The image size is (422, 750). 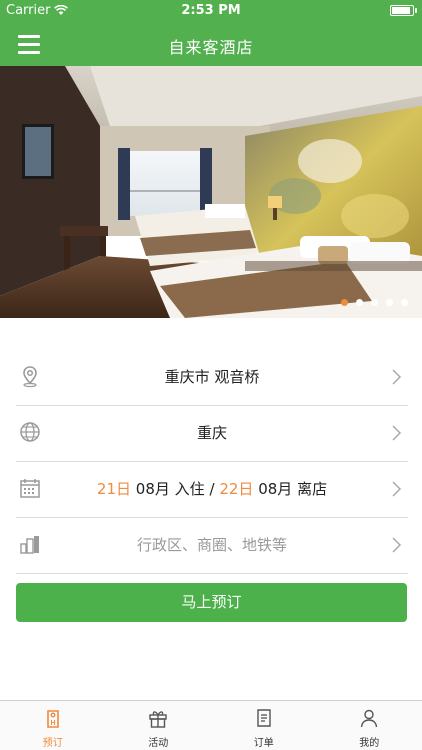 What do you see at coordinates (236, 489) in the screenshot?
I see `checkout-day: 22日` at bounding box center [236, 489].